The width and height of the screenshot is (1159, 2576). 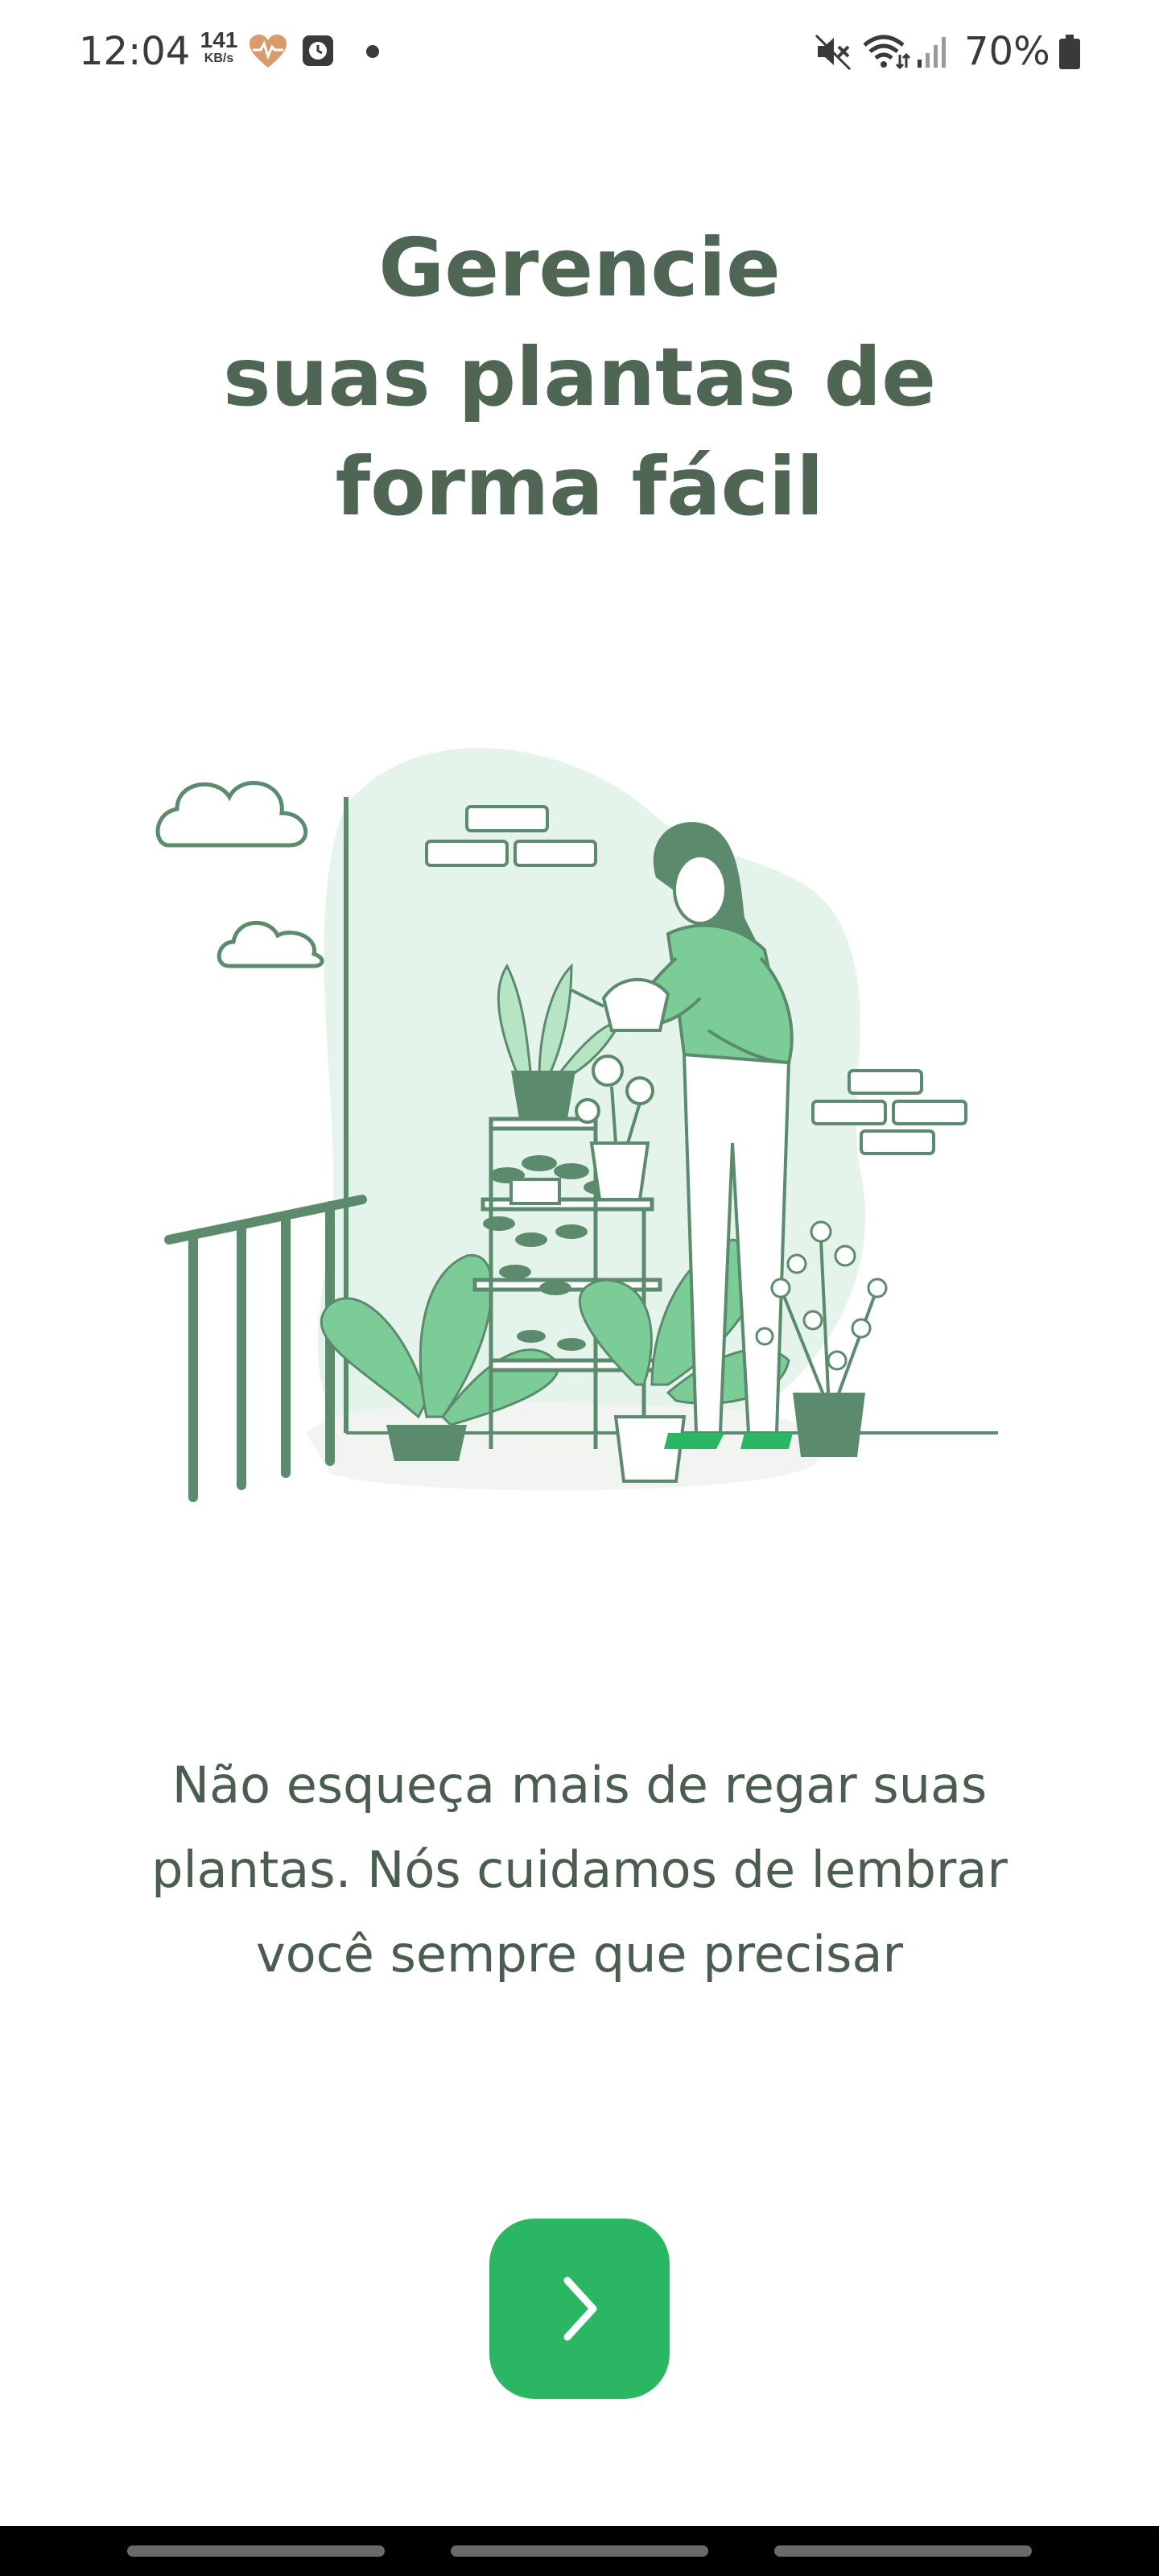 I want to click on notification-dot-icon, so click(x=372, y=51).